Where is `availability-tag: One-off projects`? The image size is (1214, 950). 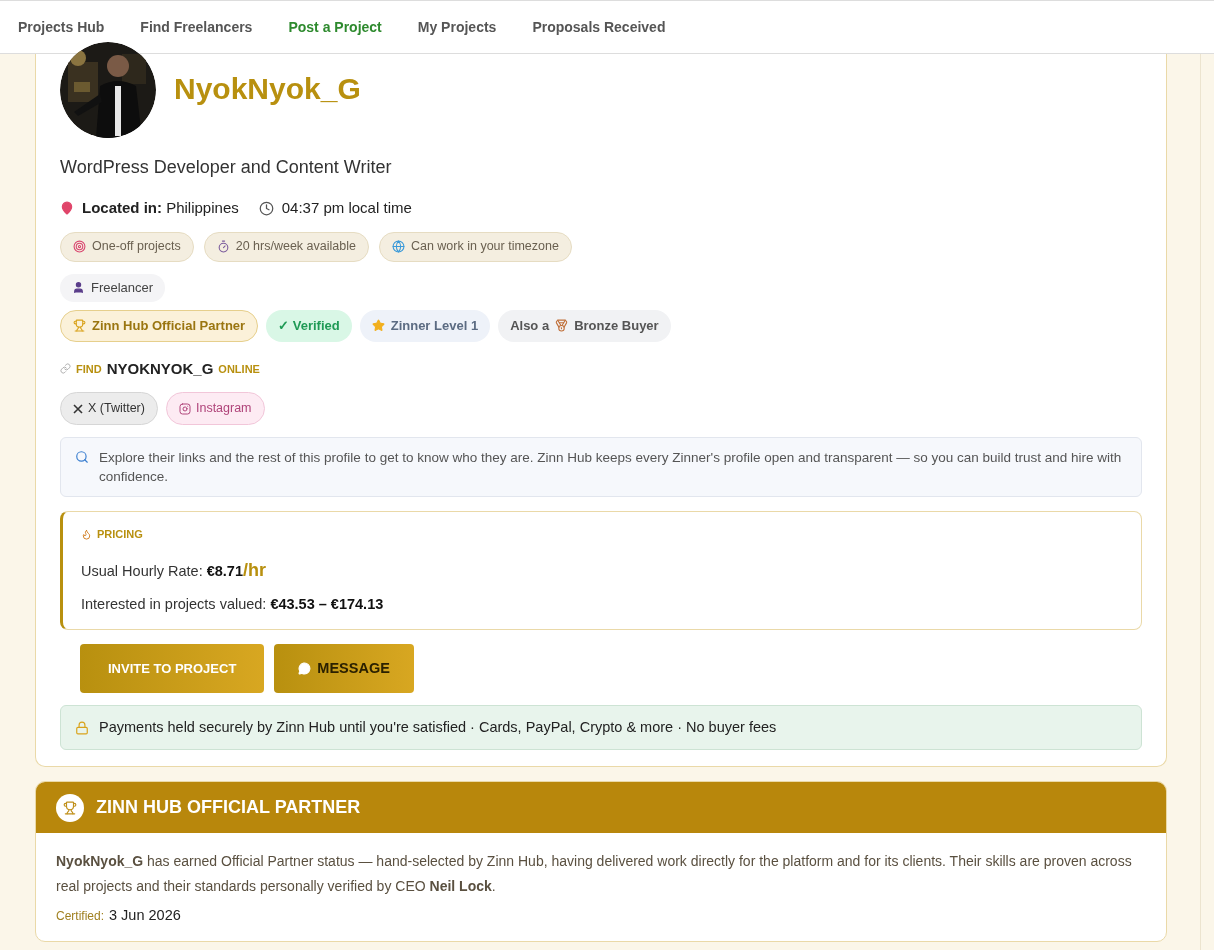
availability-tag: One-off projects is located at coordinates (127, 246).